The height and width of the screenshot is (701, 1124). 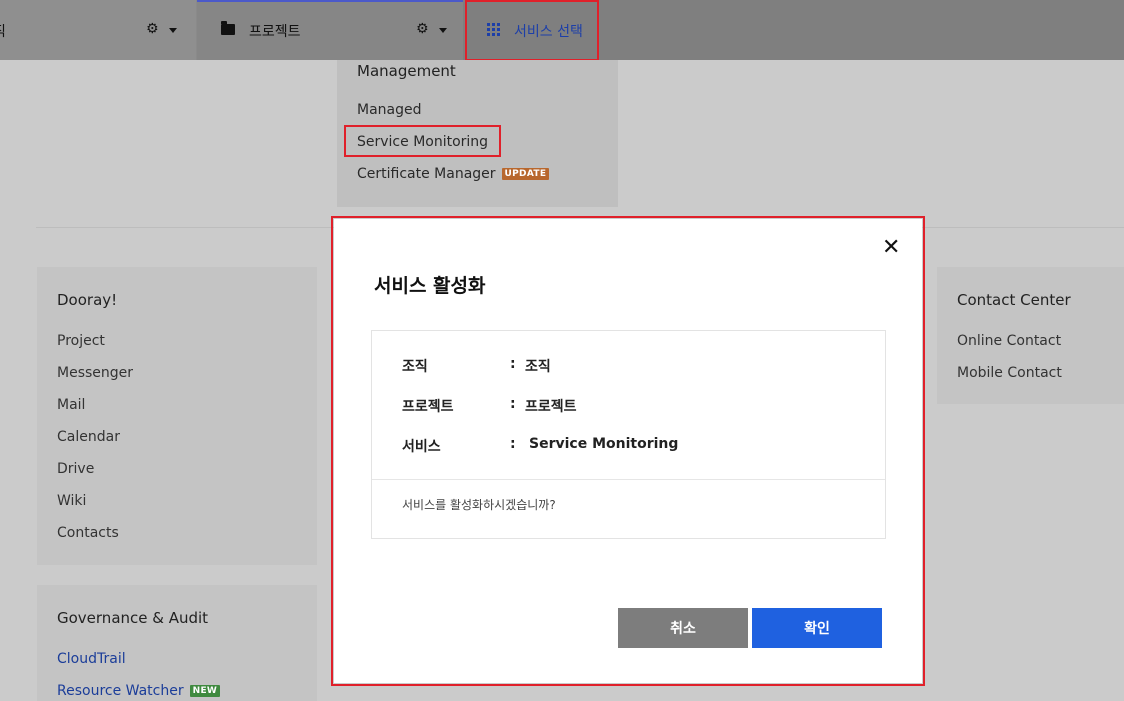 I want to click on menu-item-label: Resource Watcher, so click(x=120, y=691).